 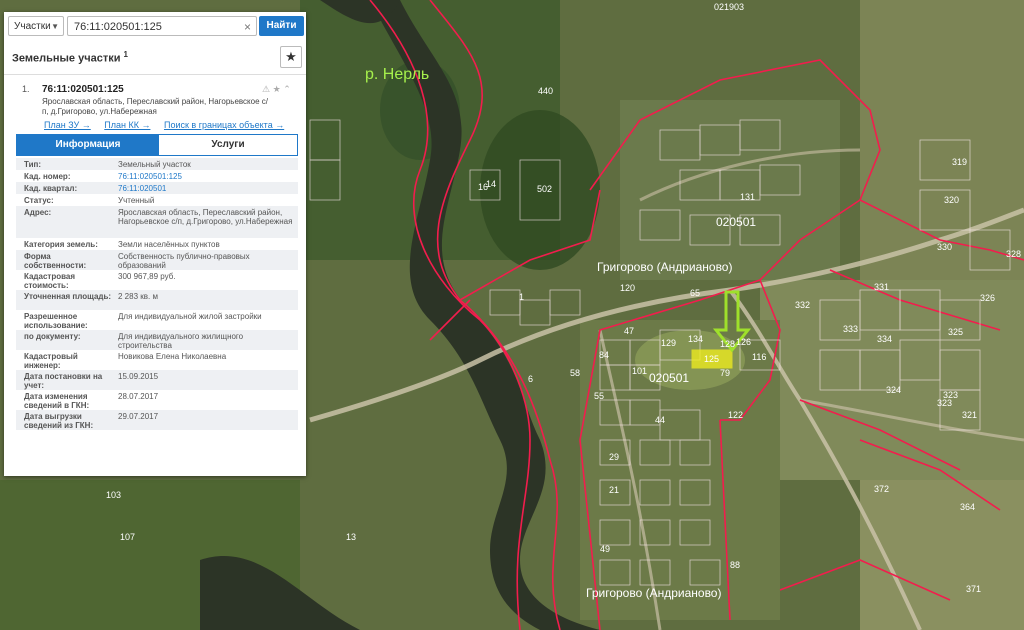 I want to click on details-label: Разрешенное использование:, so click(x=56, y=321).